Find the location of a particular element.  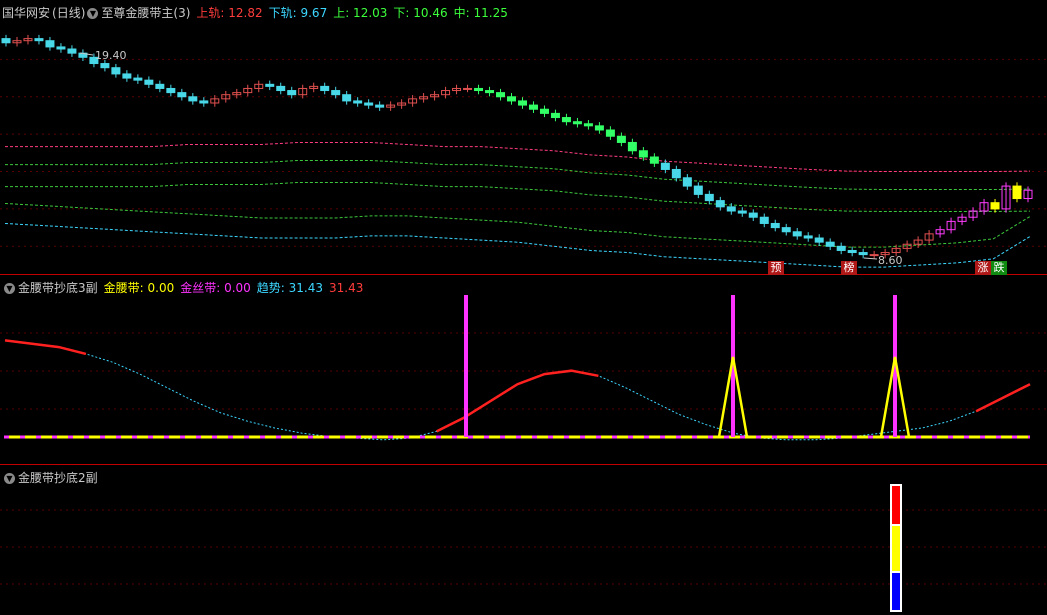

trend-rising-segment is located at coordinates (517, 401).